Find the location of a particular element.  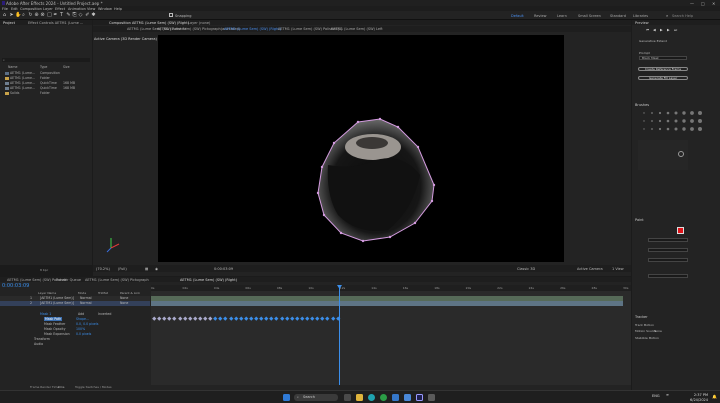

stabilize-motion-button: Stabilize Motion is located at coordinates (647, 338).